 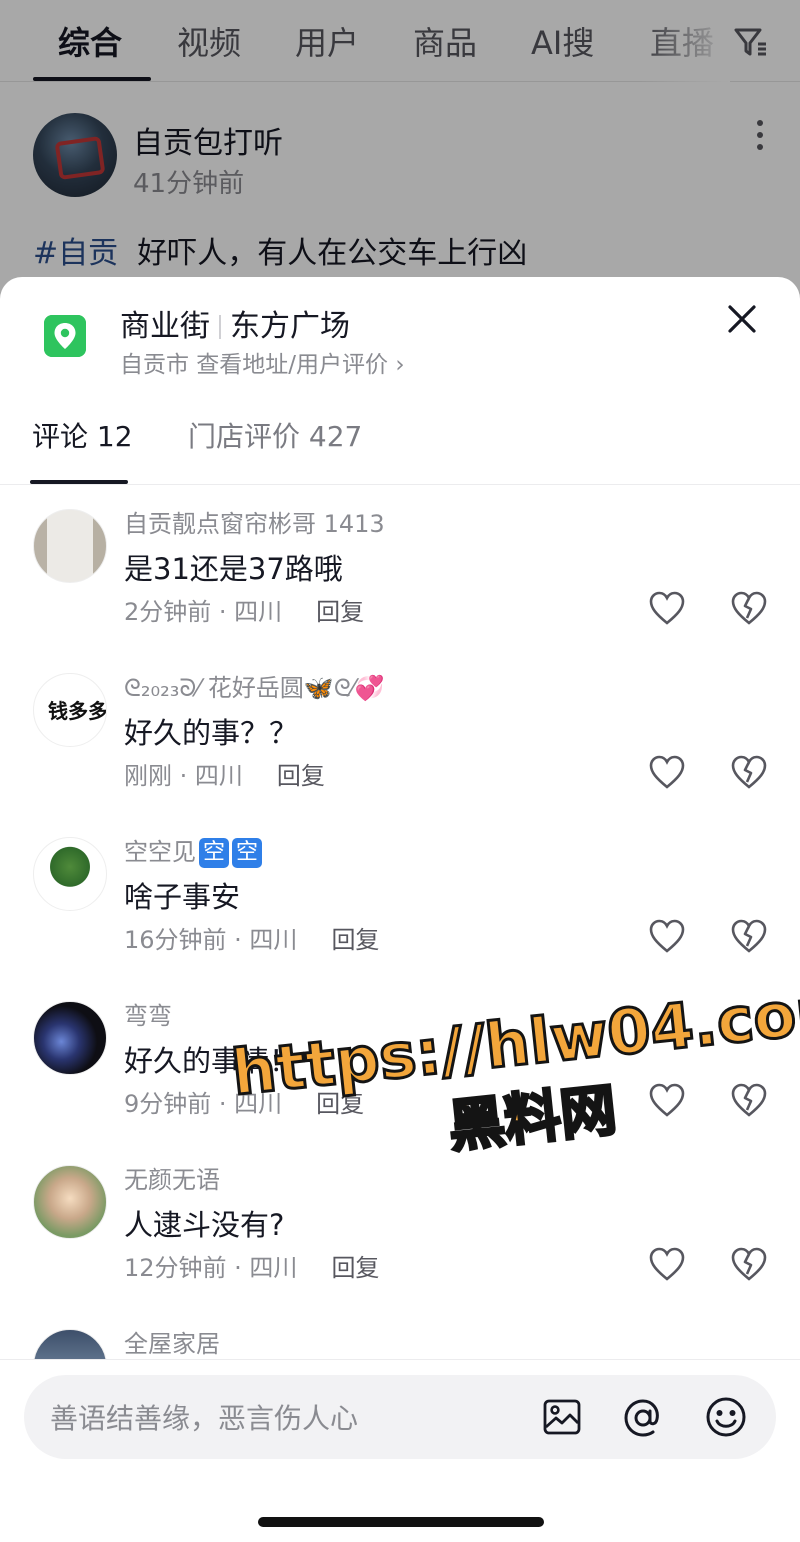 What do you see at coordinates (172, 1341) in the screenshot?
I see `comment-username: 全屋家居` at bounding box center [172, 1341].